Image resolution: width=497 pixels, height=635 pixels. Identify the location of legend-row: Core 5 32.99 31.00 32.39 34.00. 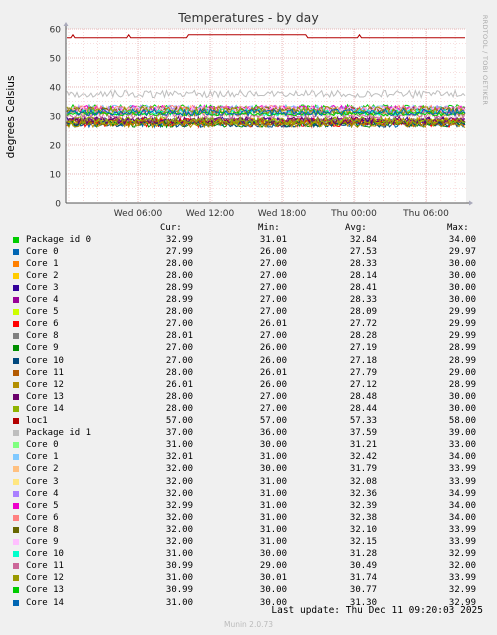
(248, 506).